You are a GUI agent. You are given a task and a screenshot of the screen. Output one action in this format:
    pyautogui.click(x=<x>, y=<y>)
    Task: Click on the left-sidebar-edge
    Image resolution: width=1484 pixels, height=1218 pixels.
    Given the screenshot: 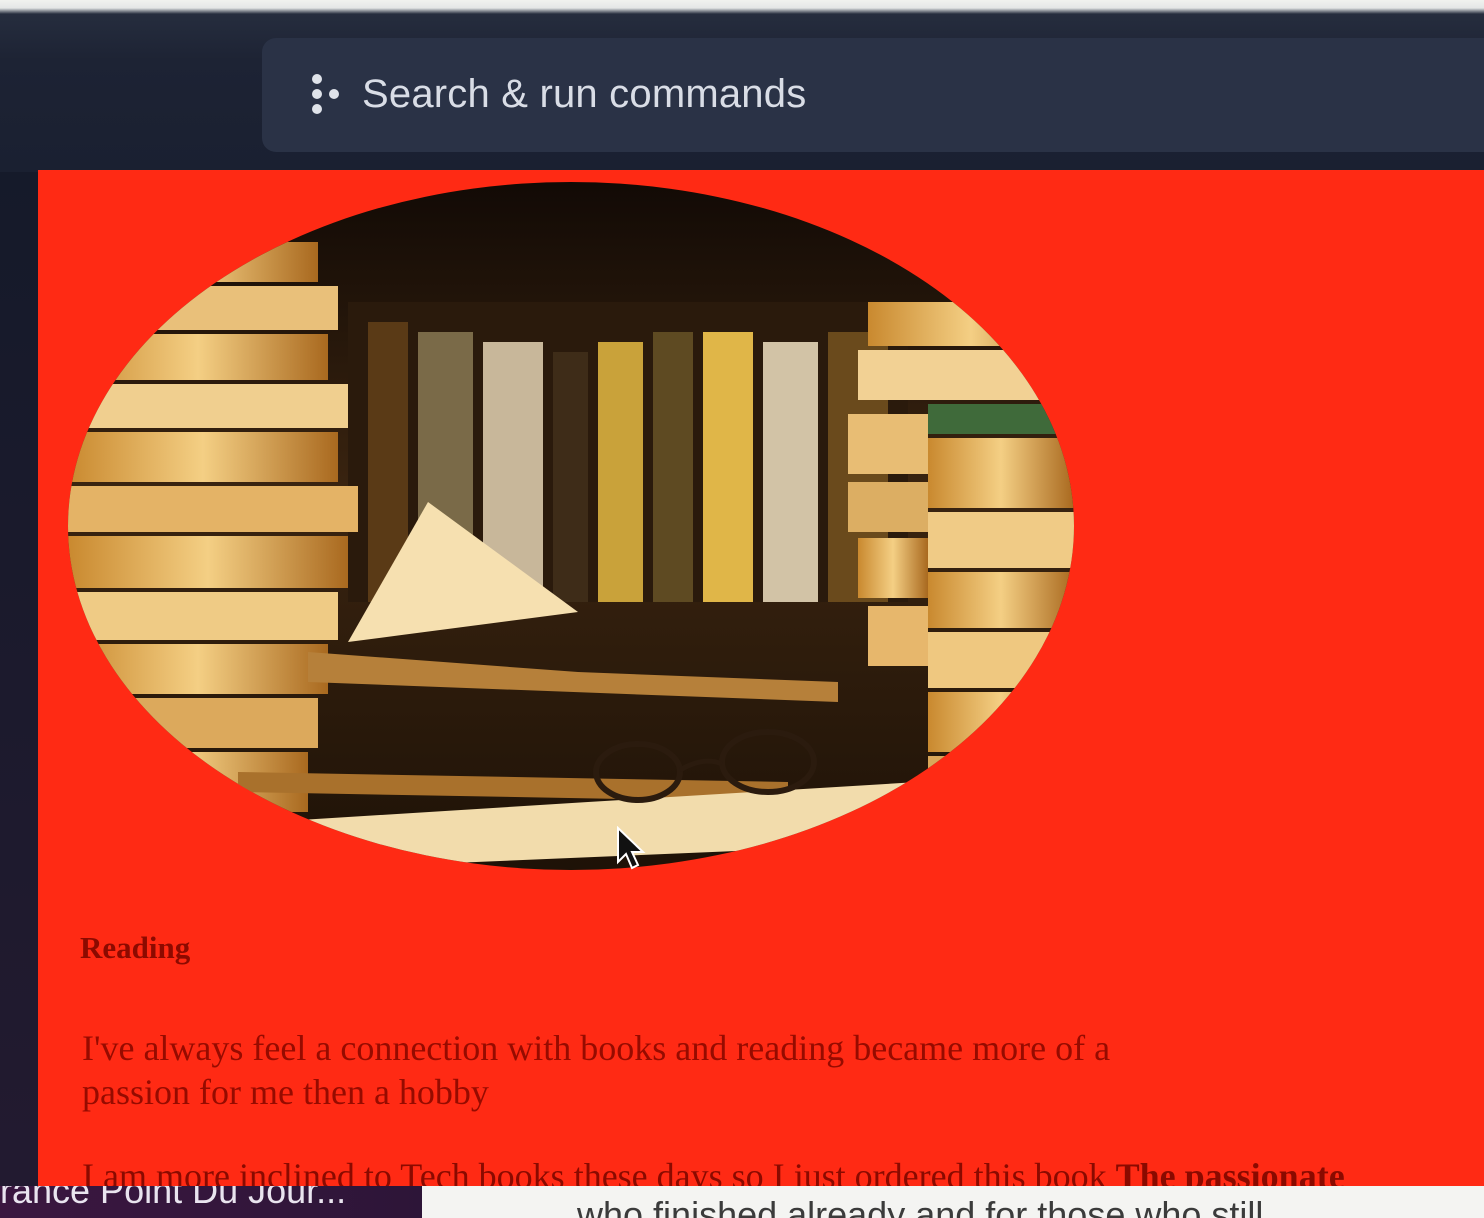 What is the action you would take?
    pyautogui.click(x=20, y=695)
    